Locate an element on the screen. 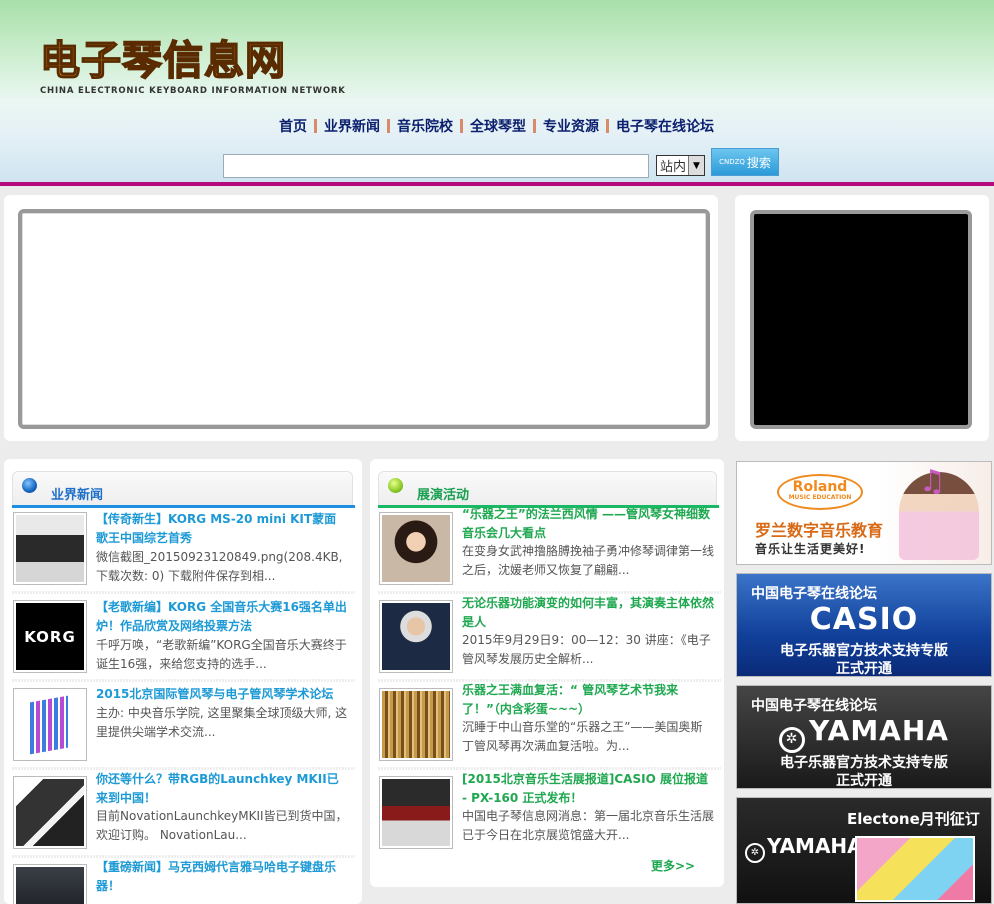  roland-banner-slogan: 音乐让生活更美好! is located at coordinates (810, 549).